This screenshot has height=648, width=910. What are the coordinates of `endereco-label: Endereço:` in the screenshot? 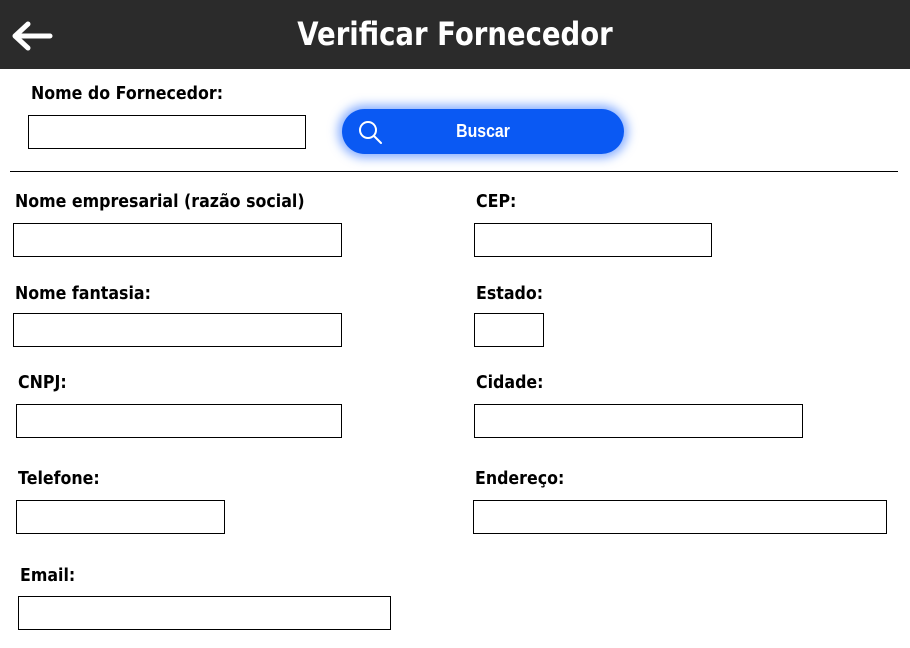 It's located at (520, 478).